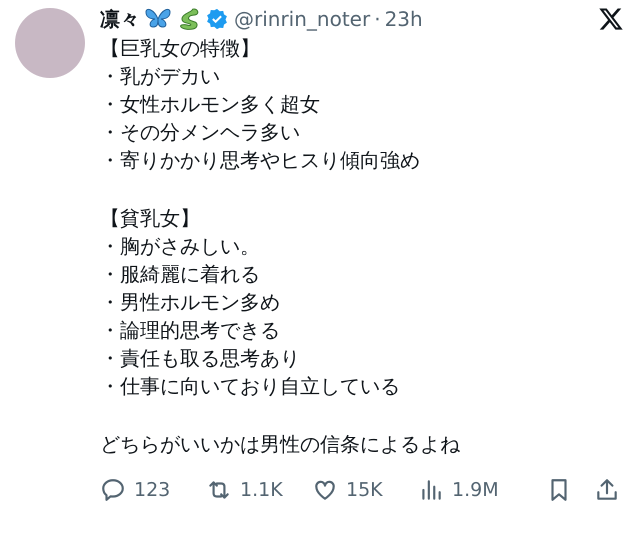 Image resolution: width=640 pixels, height=557 pixels. Describe the element at coordinates (210, 104) in the screenshot. I see `post-text-line: ・女性ホルモン多く超女` at that location.